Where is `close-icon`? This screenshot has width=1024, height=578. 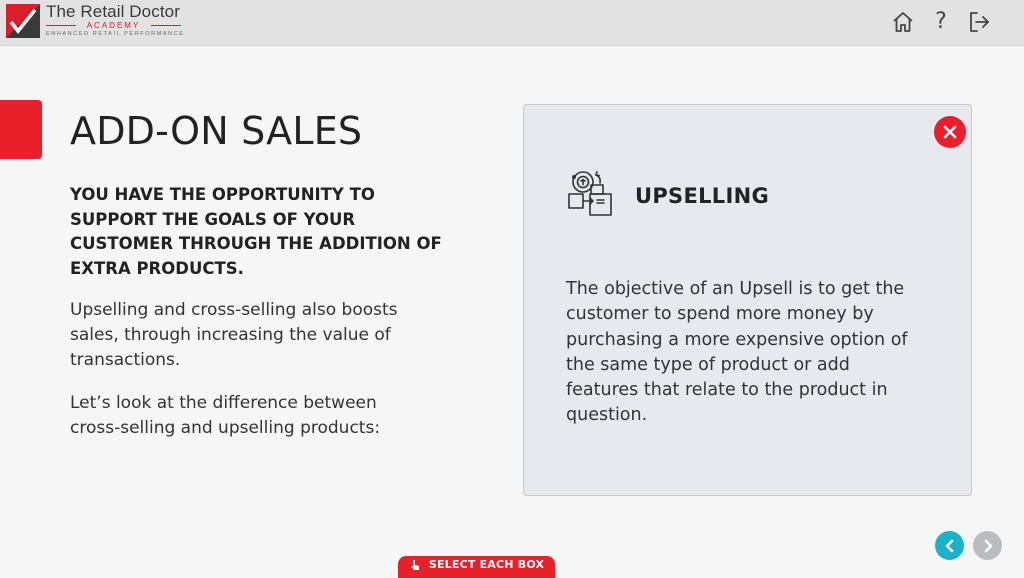
close-icon is located at coordinates (950, 132).